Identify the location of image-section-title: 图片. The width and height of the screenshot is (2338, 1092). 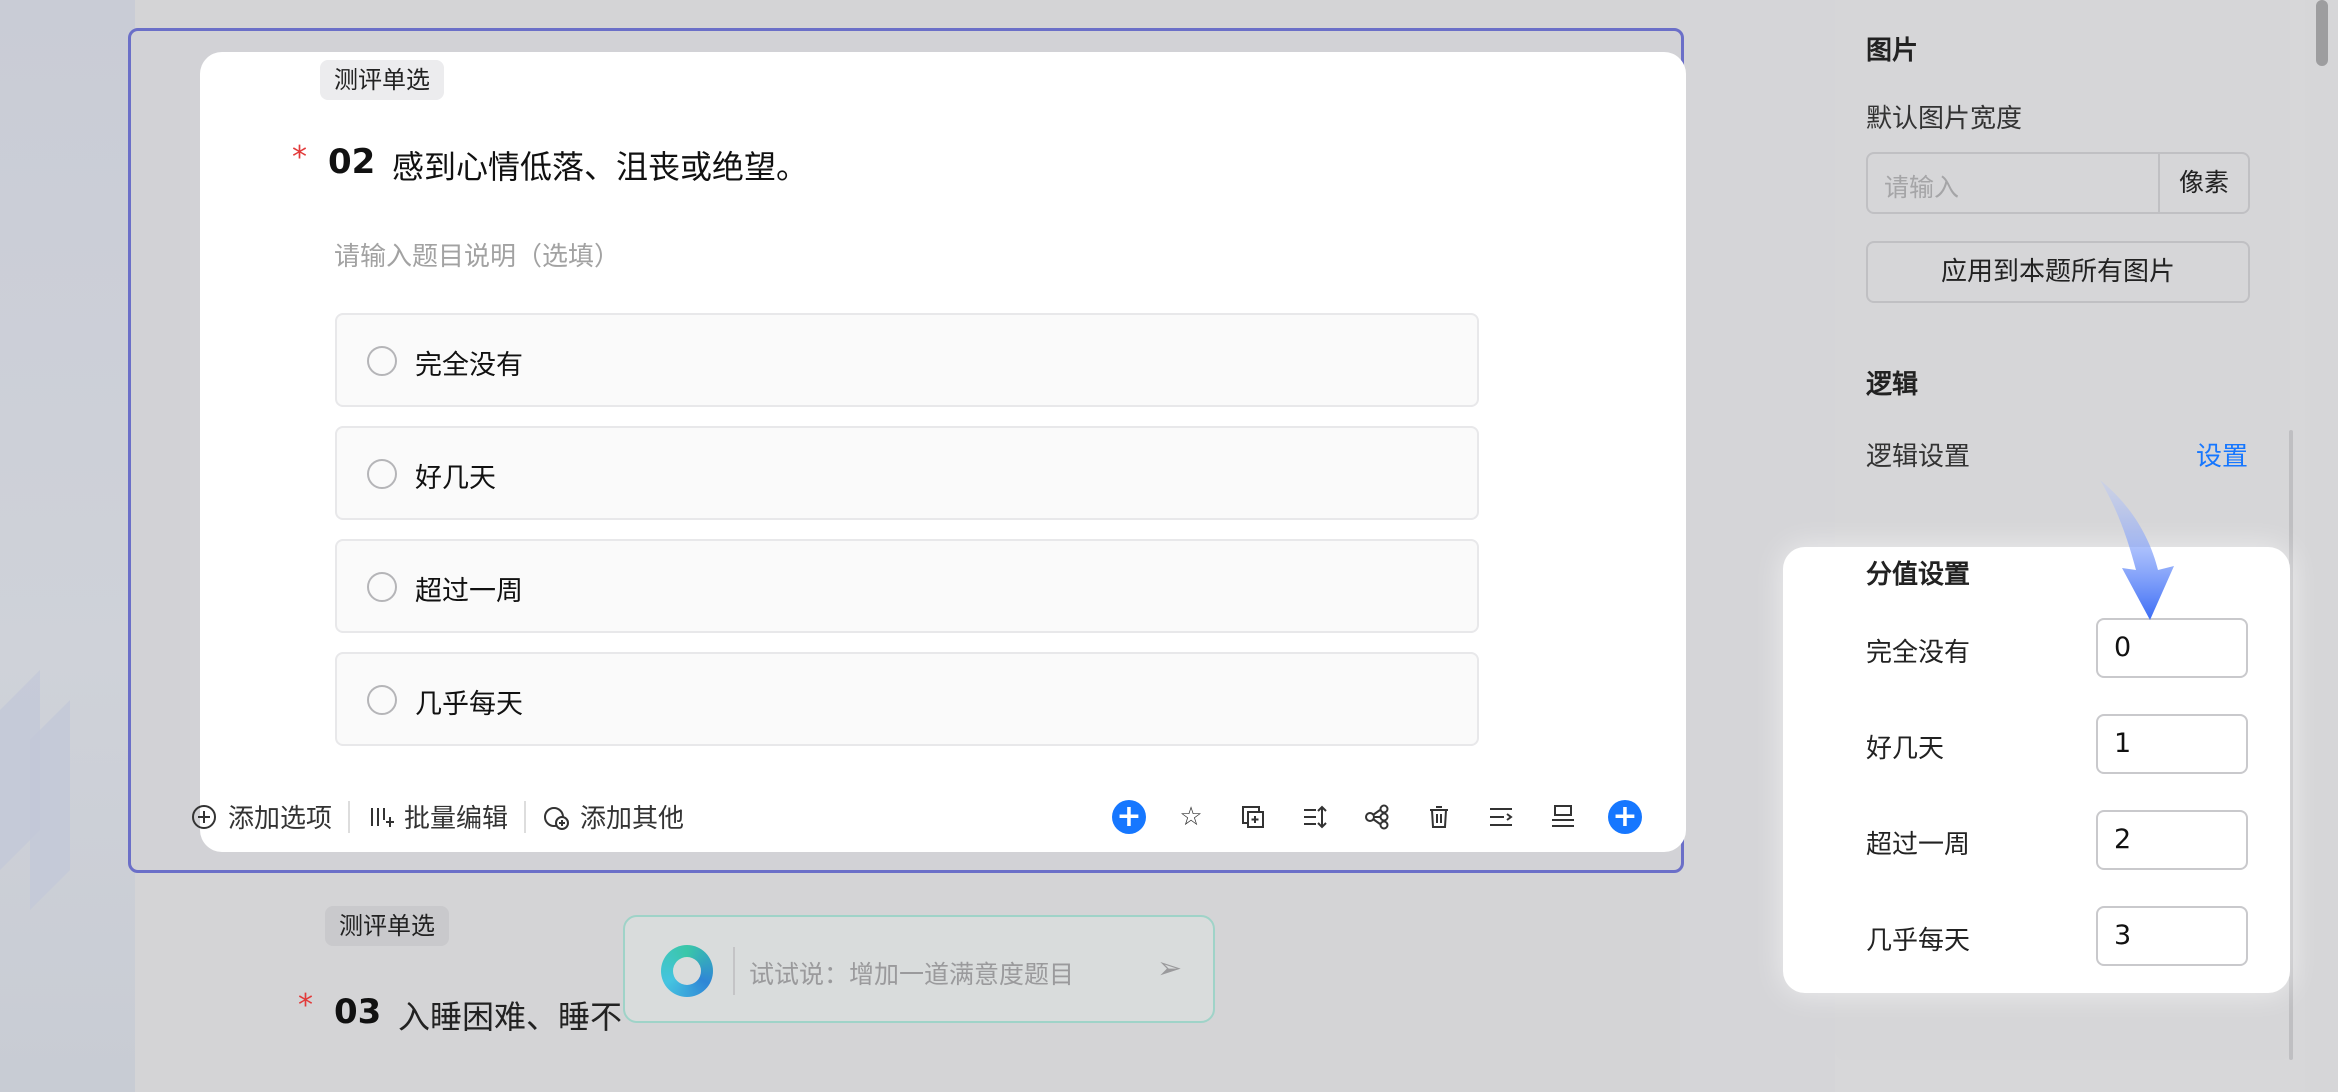
(1892, 51).